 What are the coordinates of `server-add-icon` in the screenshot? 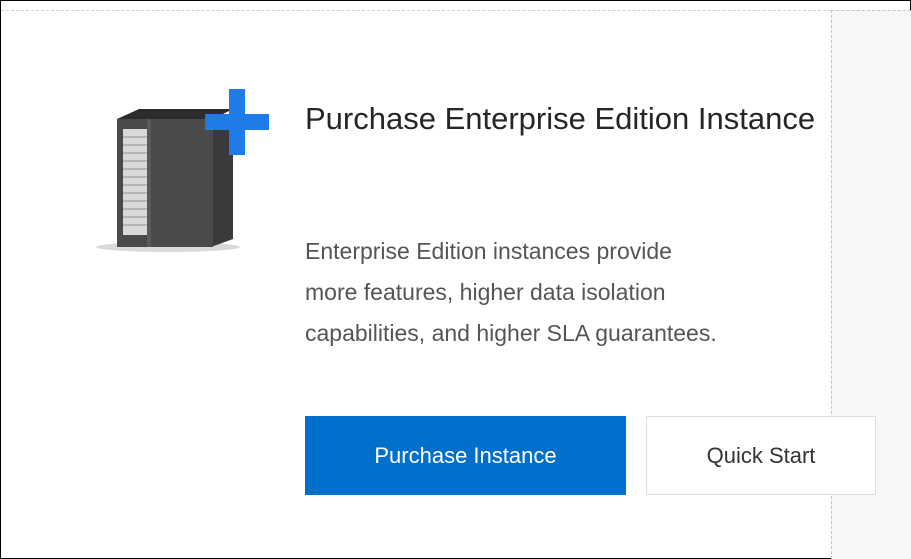 It's located at (182, 170).